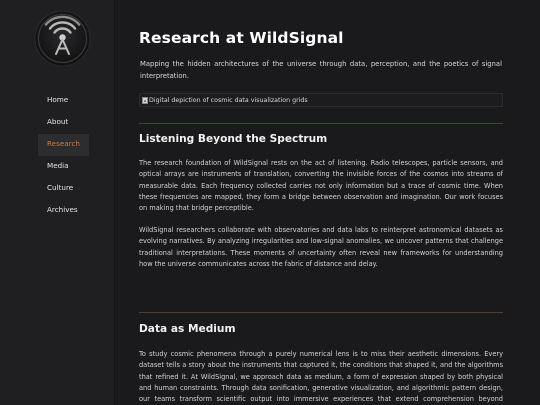  Describe the element at coordinates (241, 38) in the screenshot. I see `page-title: Research at WildSignal` at that location.